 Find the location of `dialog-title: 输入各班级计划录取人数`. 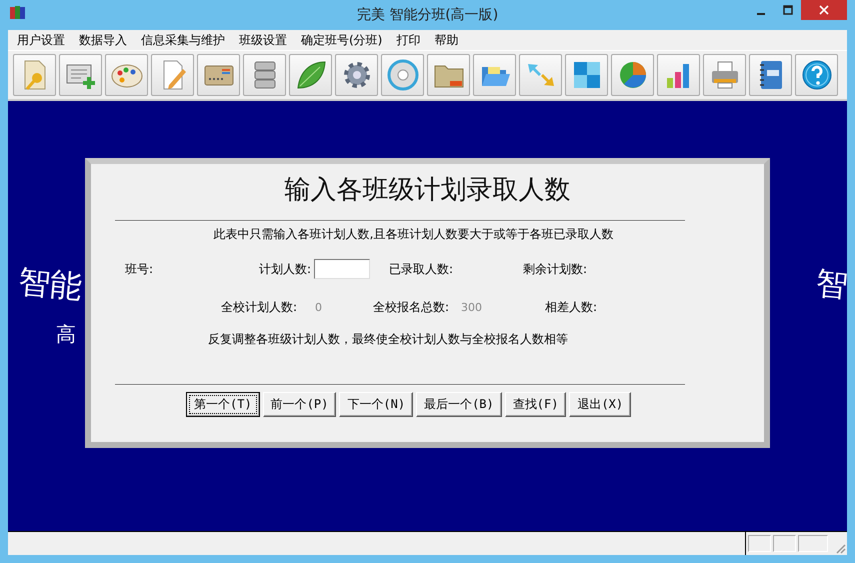

dialog-title: 输入各班级计划录取人数 is located at coordinates (428, 190).